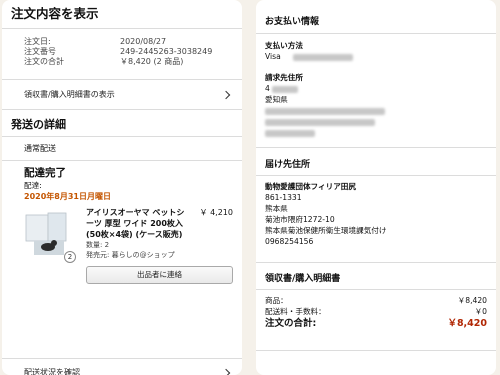 This screenshot has width=500, height=375. Describe the element at coordinates (52, 235) in the screenshot. I see `product-image: 2` at that location.